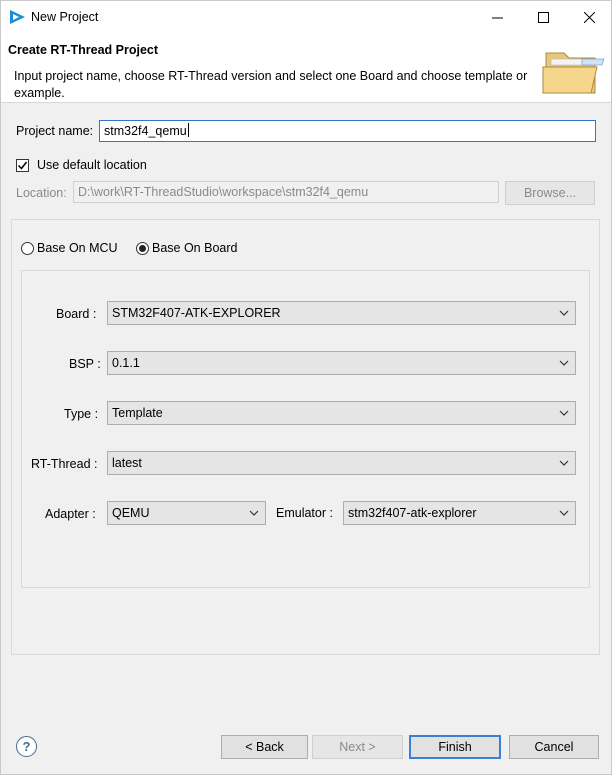 Image resolution: width=612 pixels, height=775 pixels. I want to click on bsp-select-value: 0.1.1, so click(126, 363).